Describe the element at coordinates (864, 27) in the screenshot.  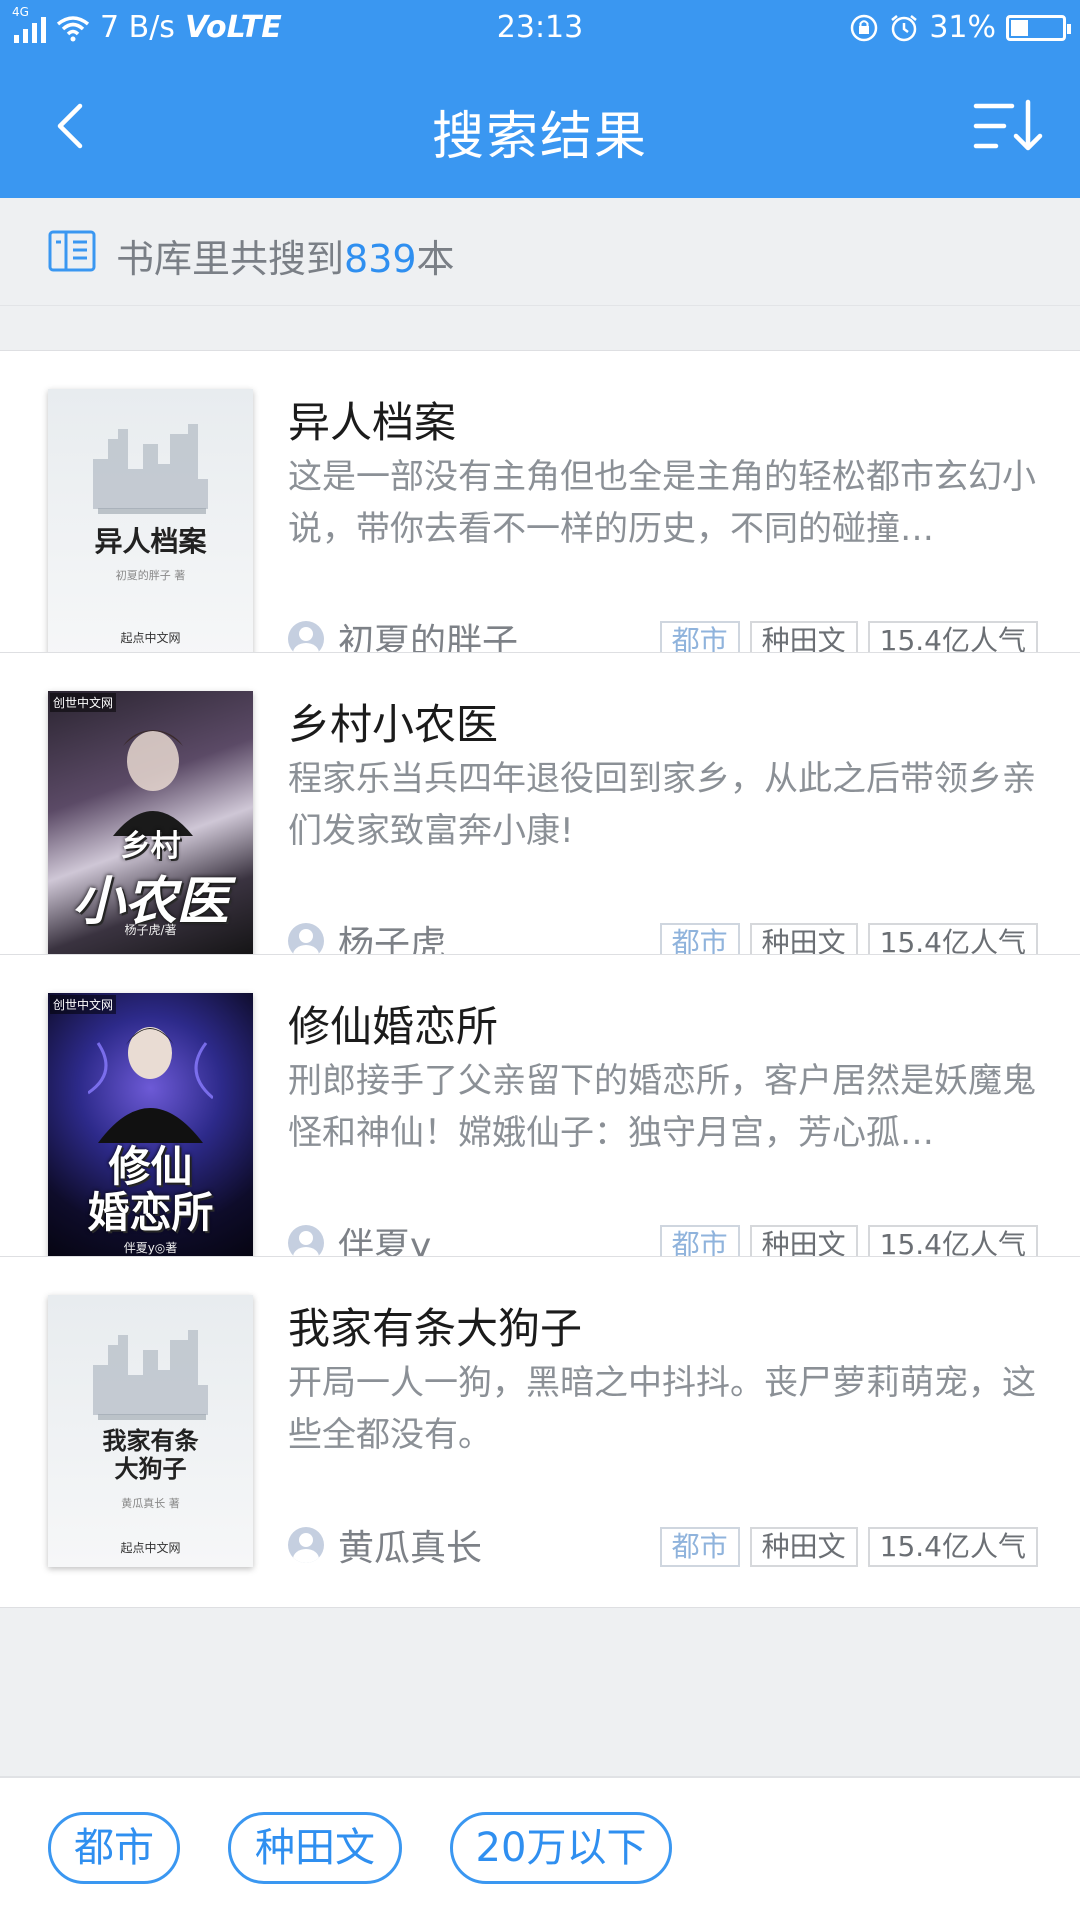
I see `rotation-lock-icon` at that location.